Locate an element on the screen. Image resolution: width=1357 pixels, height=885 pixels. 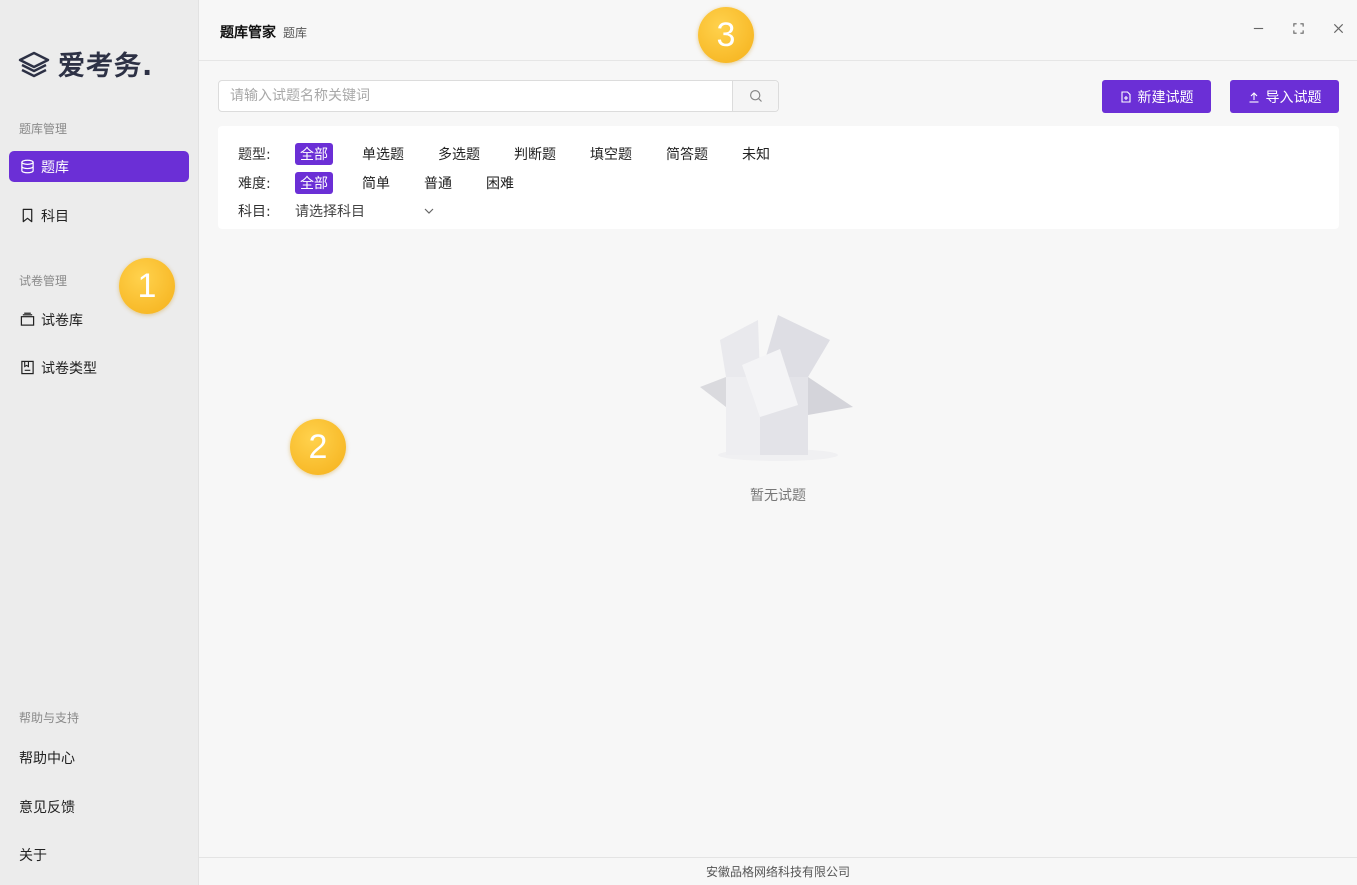
new-question-button: 新建试题 is located at coordinates (1156, 96).